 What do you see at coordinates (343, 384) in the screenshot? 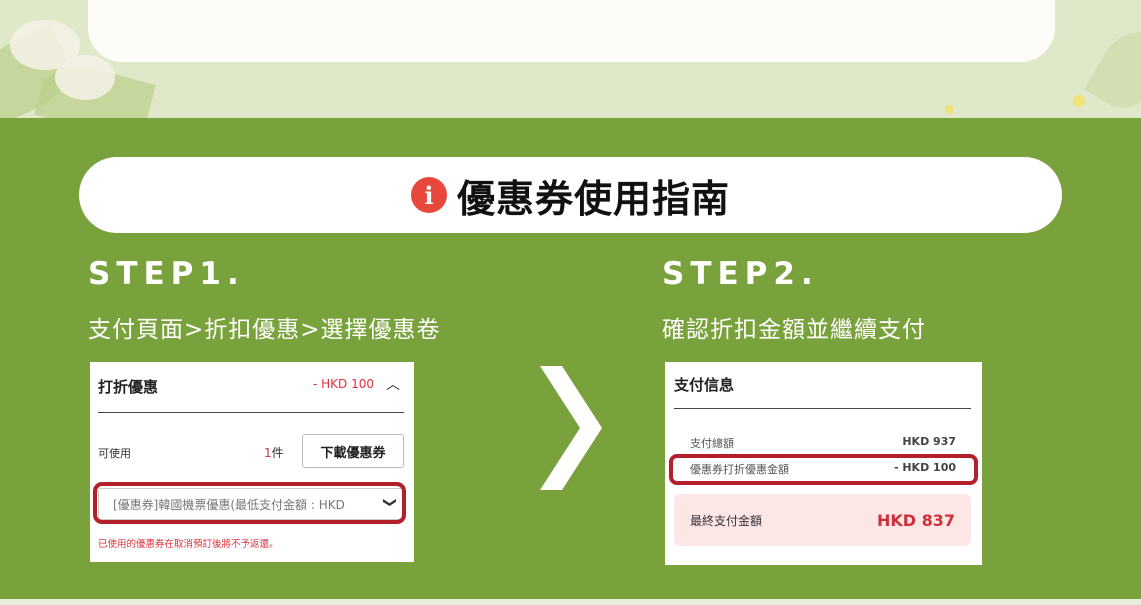
I see `discount-amount: - HKD 100` at bounding box center [343, 384].